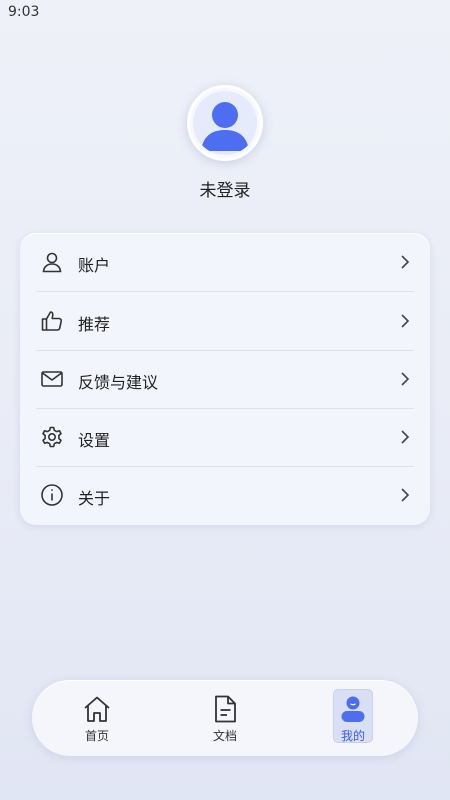 This screenshot has height=800, width=450. Describe the element at coordinates (225, 709) in the screenshot. I see `document-icon` at that location.